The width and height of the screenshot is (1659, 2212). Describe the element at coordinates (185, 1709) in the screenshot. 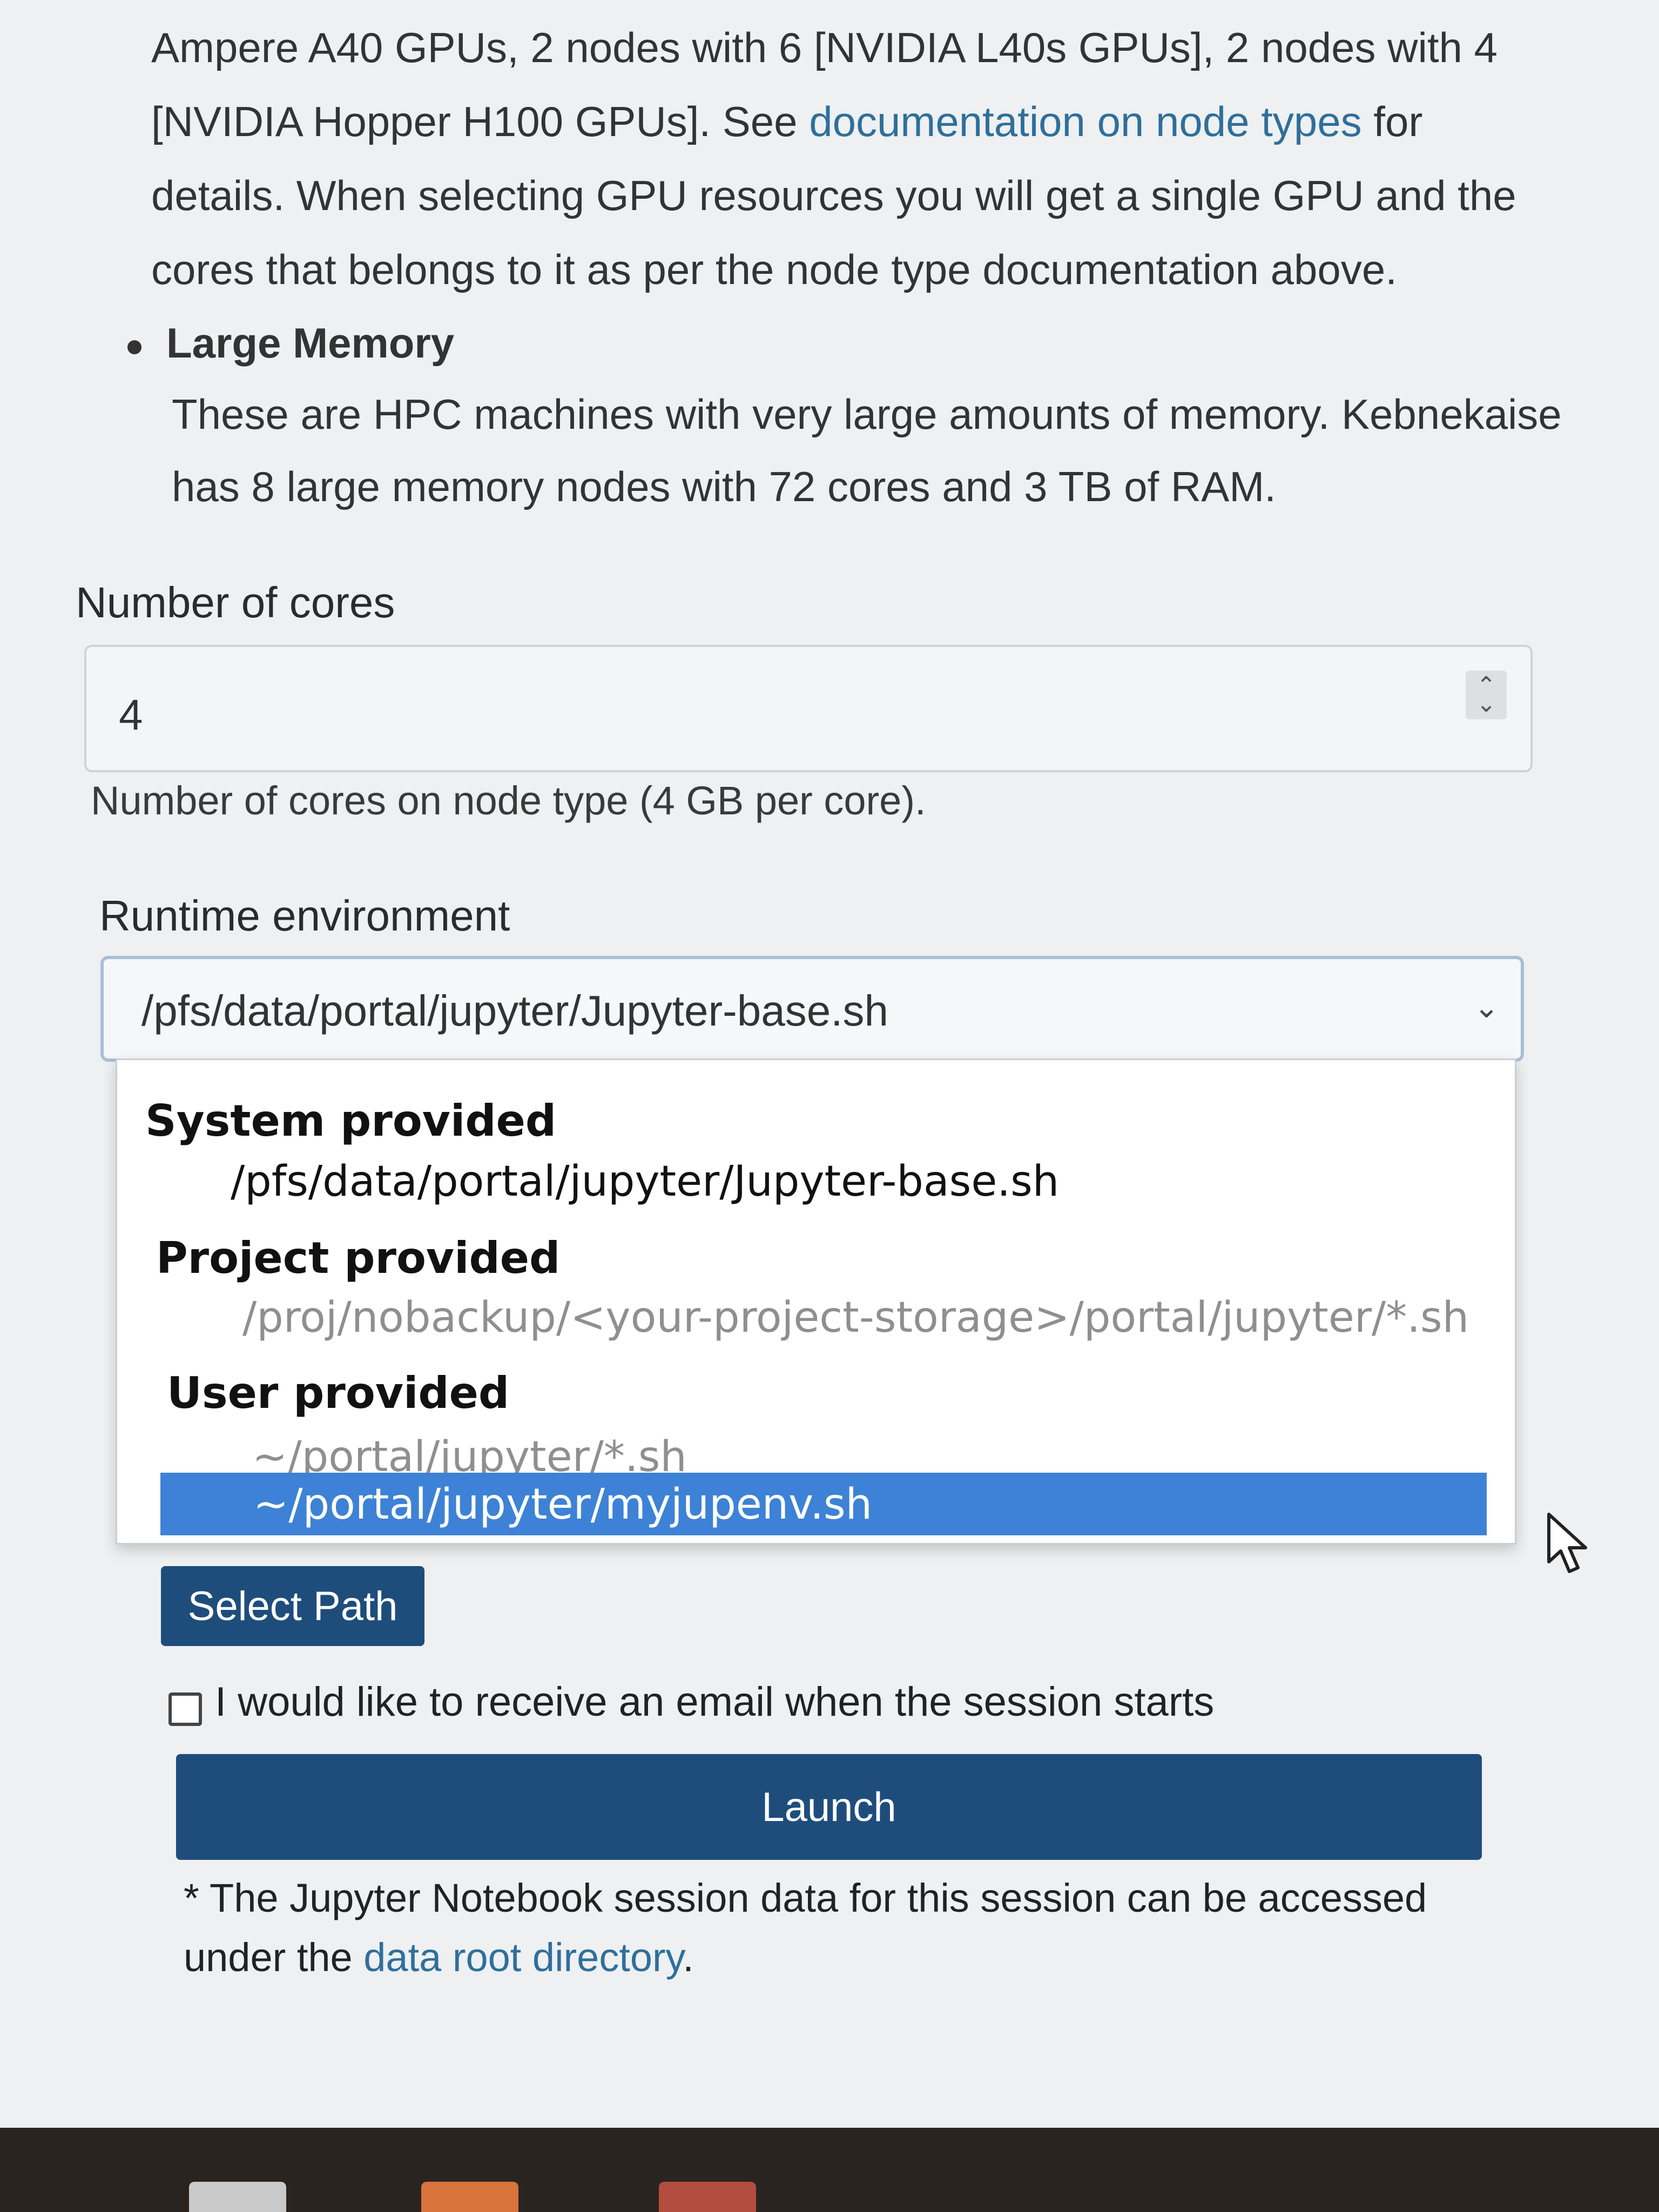

I see `email-checkbox` at that location.